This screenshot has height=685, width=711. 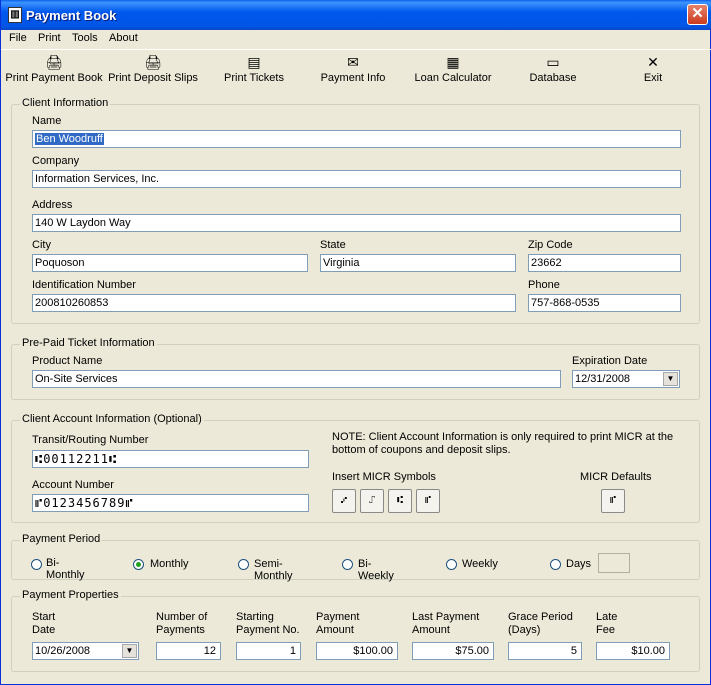 I want to click on late-fee-label-line1: Late, so click(x=607, y=617).